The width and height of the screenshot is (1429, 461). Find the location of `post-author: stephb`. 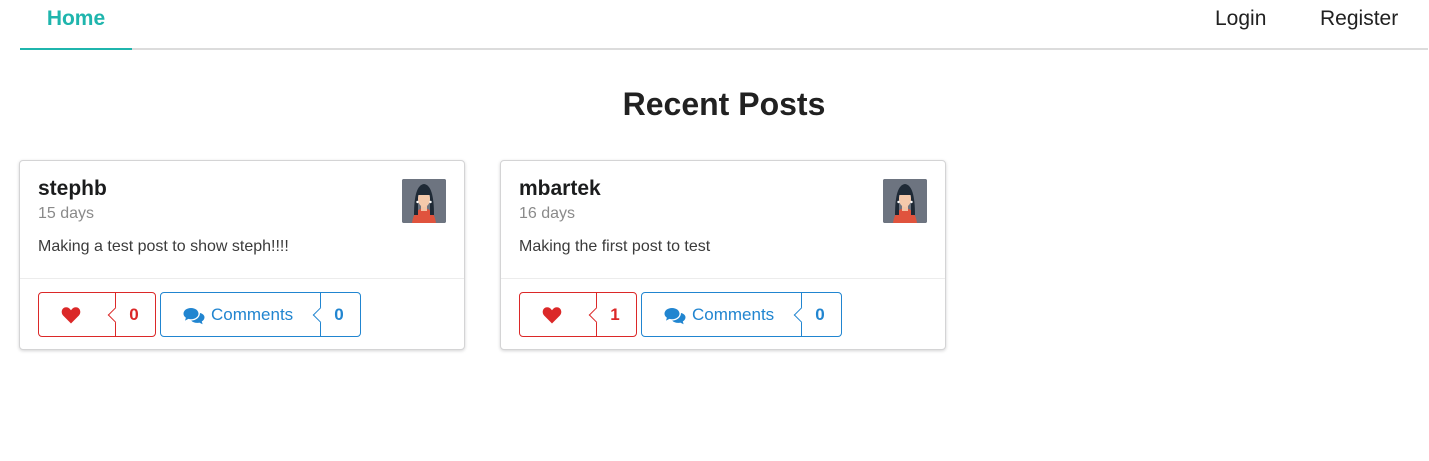

post-author: stephb is located at coordinates (72, 189).